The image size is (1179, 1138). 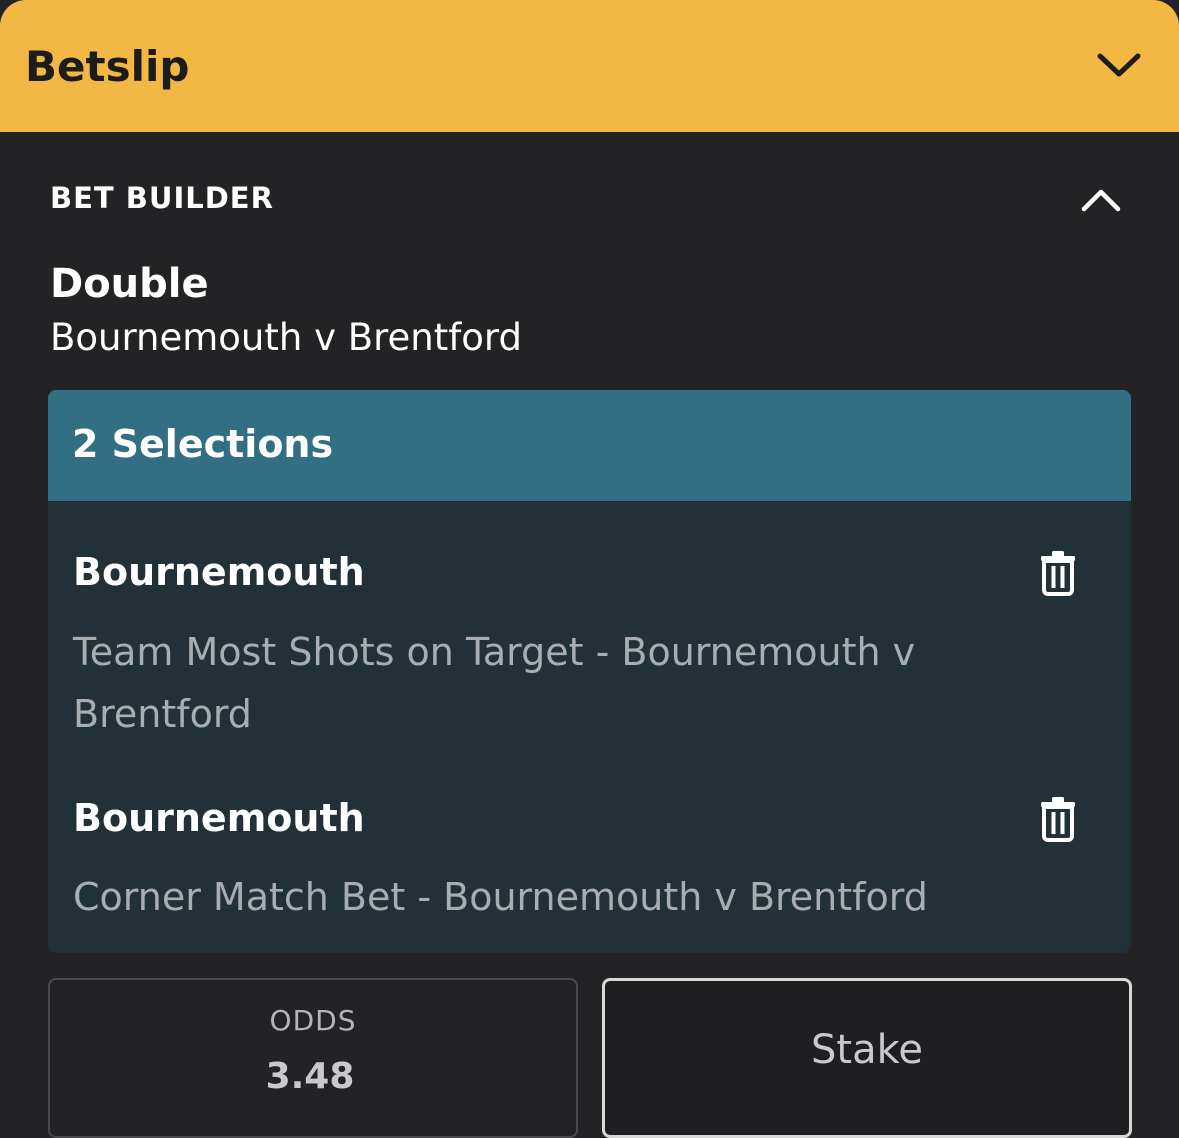 I want to click on odds-value: 3.48, so click(x=310, y=1076).